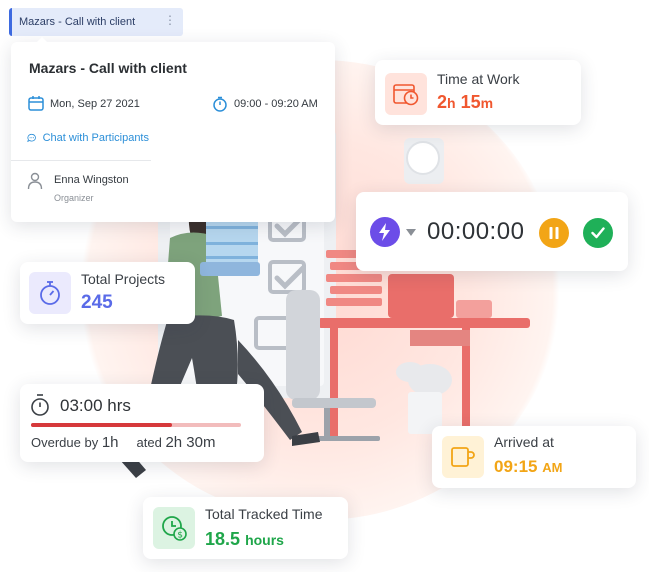 The width and height of the screenshot is (649, 572). What do you see at coordinates (123, 279) in the screenshot?
I see `total-projects-label: Total Projects` at bounding box center [123, 279].